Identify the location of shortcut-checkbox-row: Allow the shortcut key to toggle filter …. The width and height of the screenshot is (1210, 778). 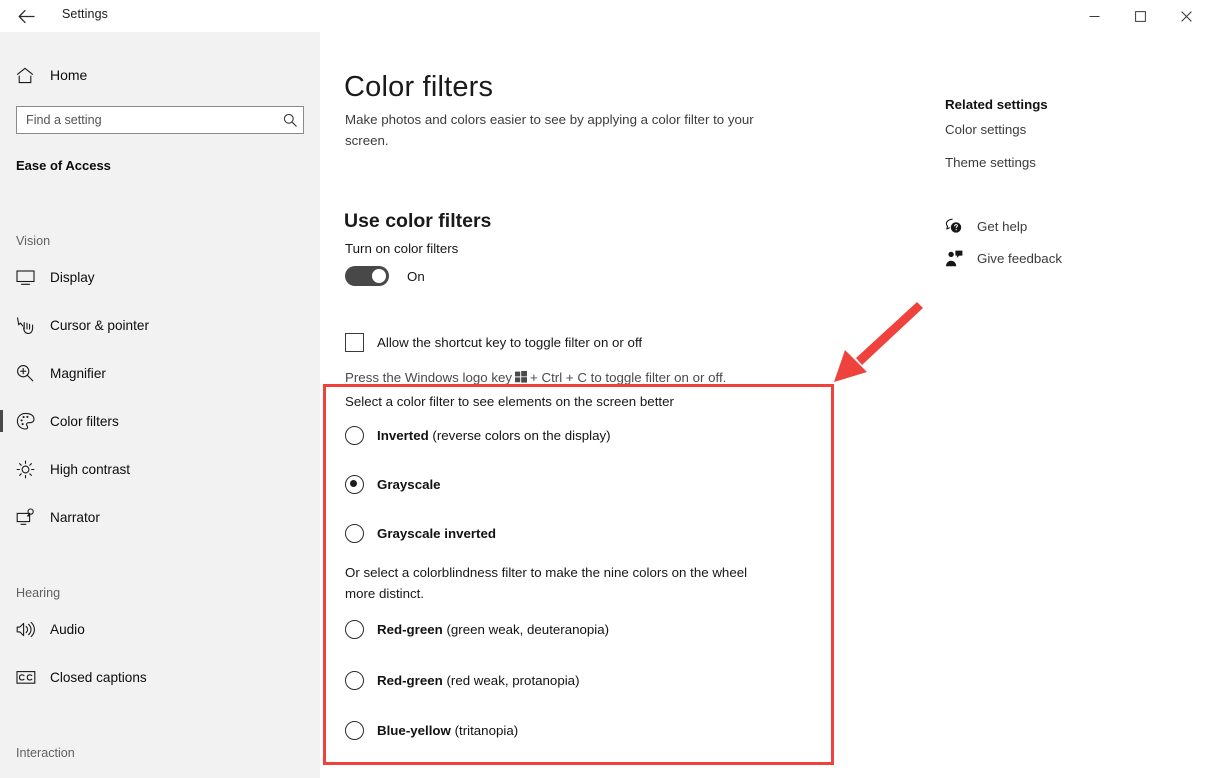
(493, 342).